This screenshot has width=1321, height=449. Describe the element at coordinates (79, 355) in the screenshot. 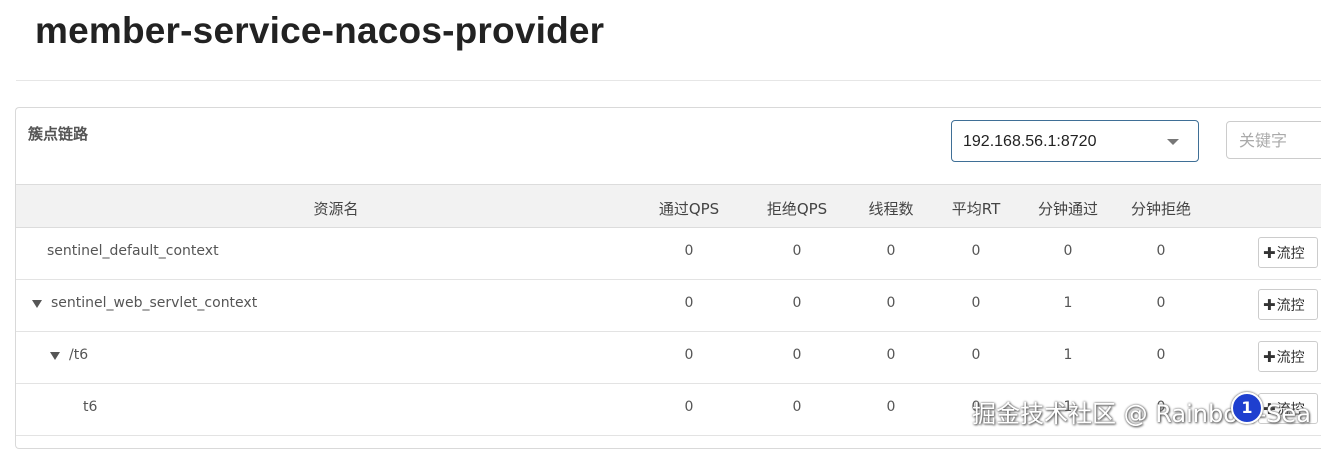

I see `resource-name: /t6` at that location.